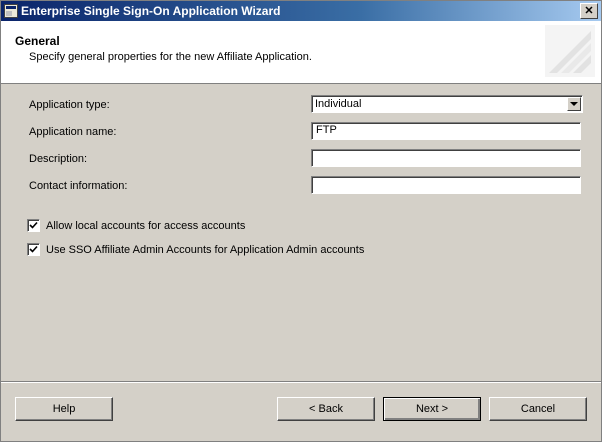 This screenshot has width=602, height=442. What do you see at coordinates (73, 132) in the screenshot?
I see `application-name-label: Application name:` at bounding box center [73, 132].